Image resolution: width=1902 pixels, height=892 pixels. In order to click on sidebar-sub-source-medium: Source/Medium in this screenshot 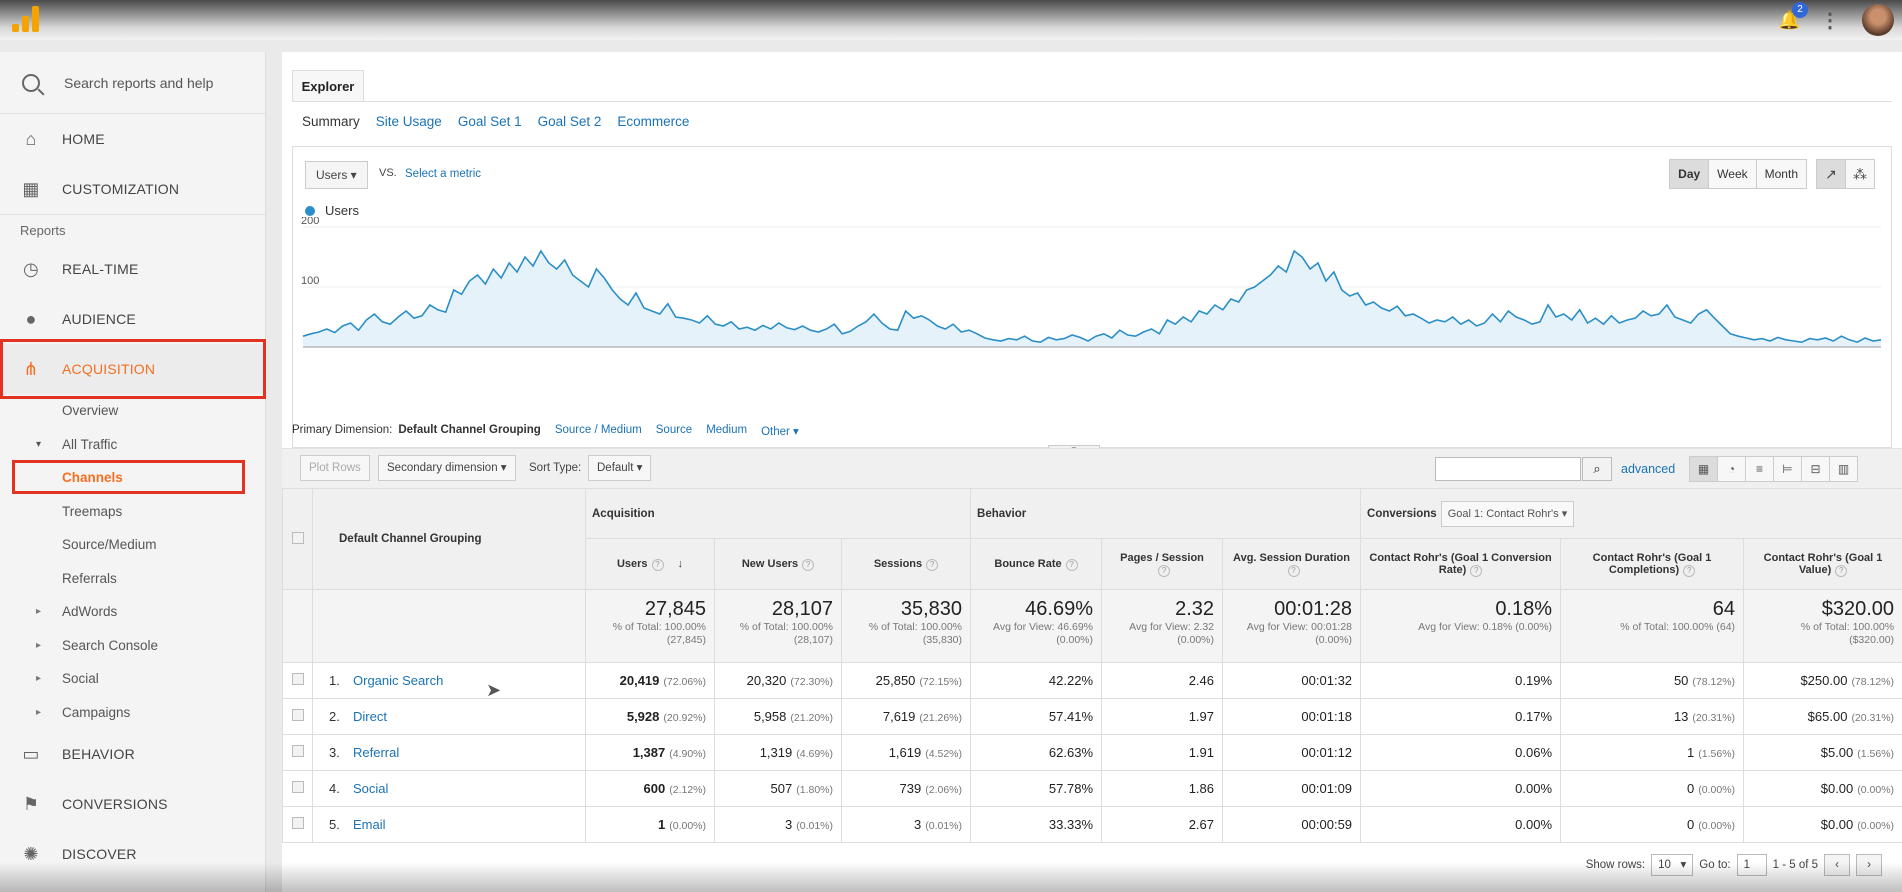, I will do `click(132, 545)`.